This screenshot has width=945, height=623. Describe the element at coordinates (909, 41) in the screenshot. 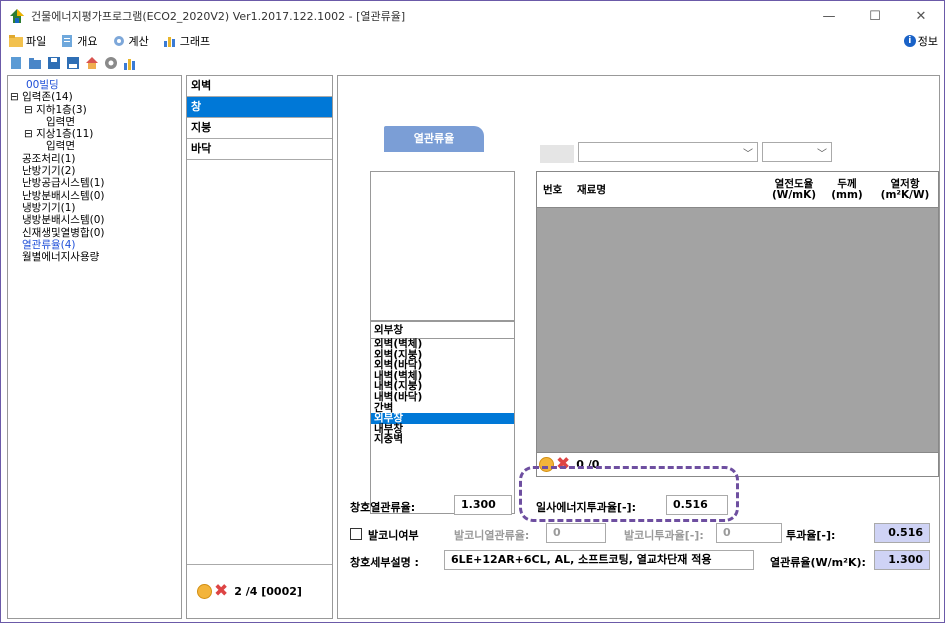

I see `info-icon: i` at that location.